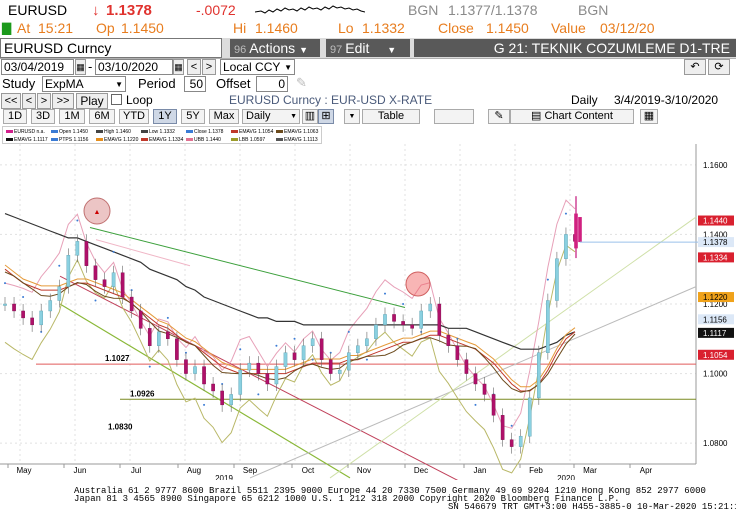 The height and width of the screenshot is (530, 736). I want to click on level-annotation: 1.1027, so click(117, 358).